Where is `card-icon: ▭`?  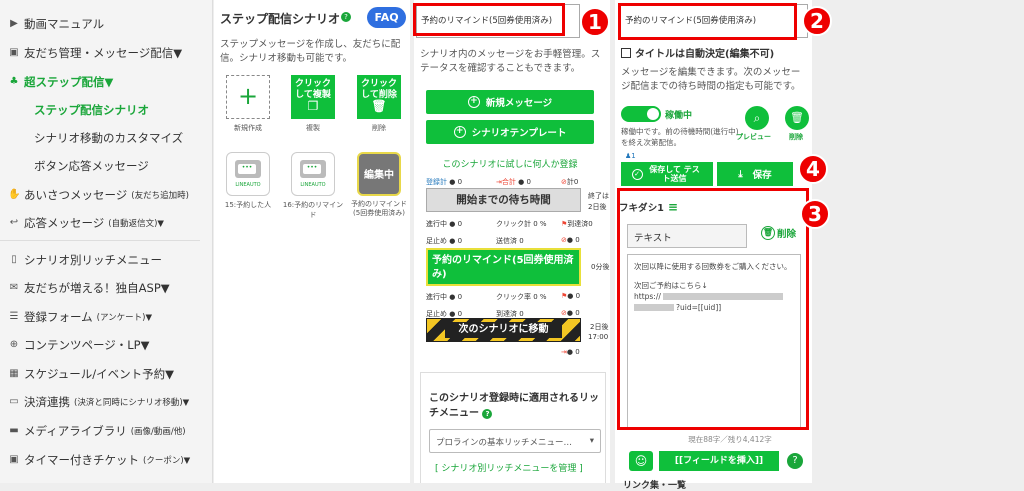
card-icon: ▭ is located at coordinates (14, 401).